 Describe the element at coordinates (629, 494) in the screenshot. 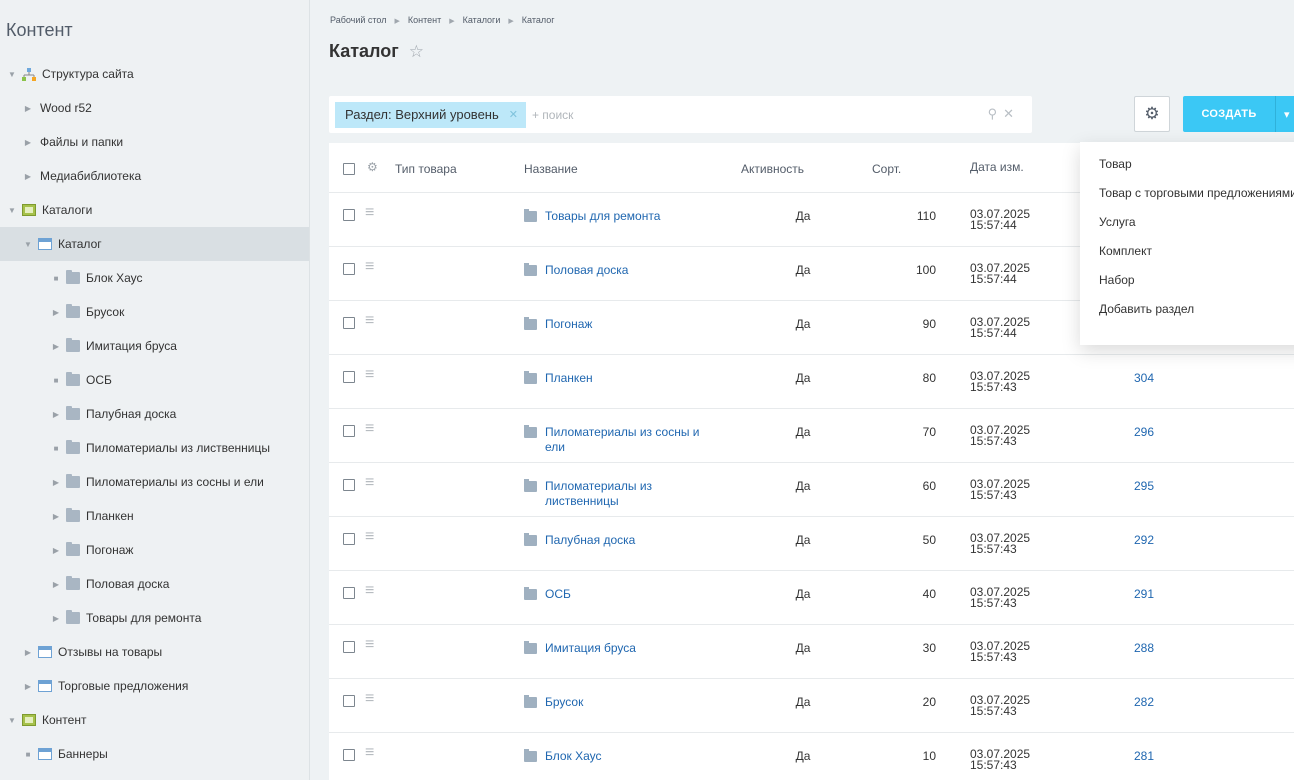

I see `row-name: Пиломатериалы из лиственницы` at that location.